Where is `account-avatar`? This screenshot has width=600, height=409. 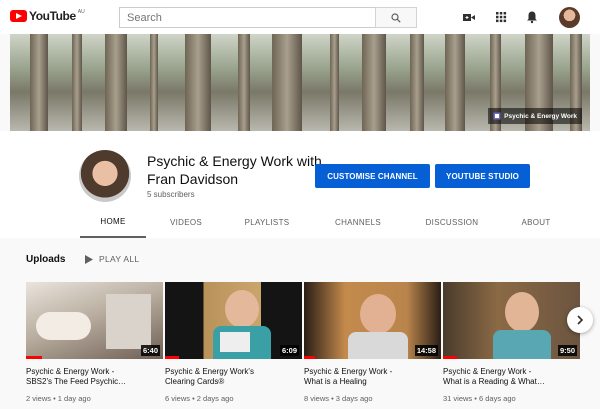
account-avatar is located at coordinates (569, 17).